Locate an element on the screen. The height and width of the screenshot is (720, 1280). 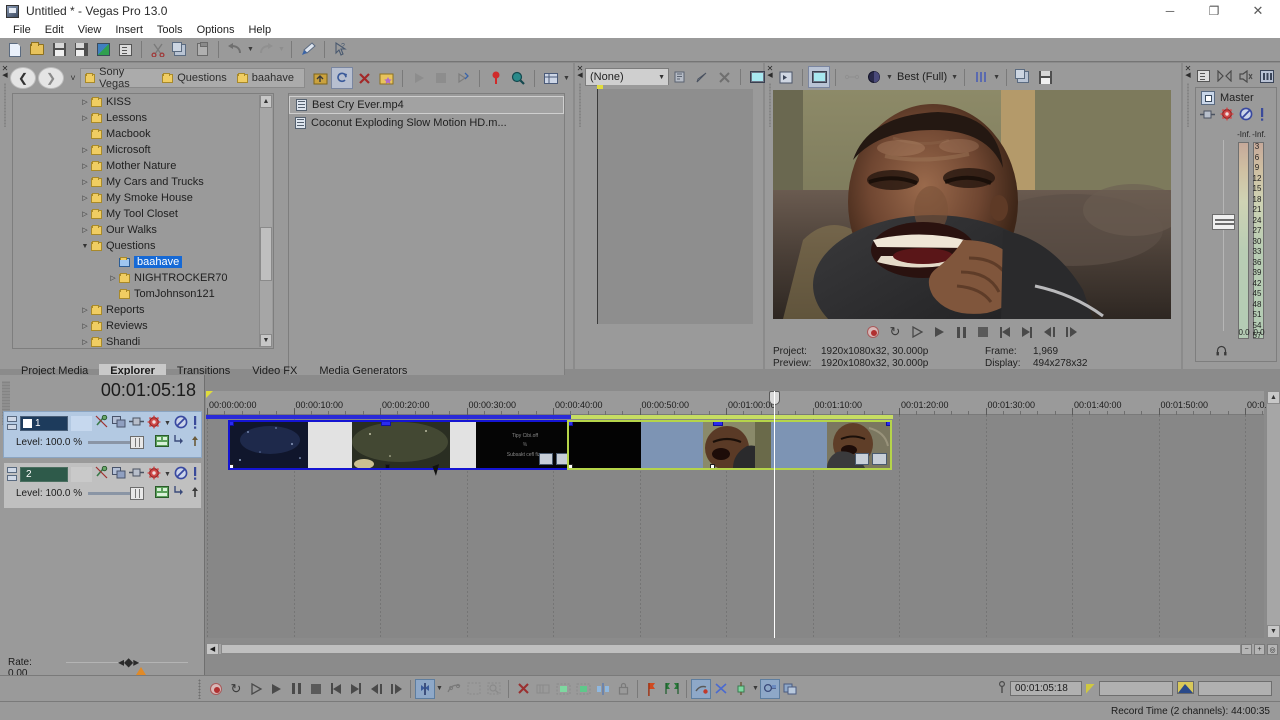
lock-event-icon is located at coordinates (770, 688).